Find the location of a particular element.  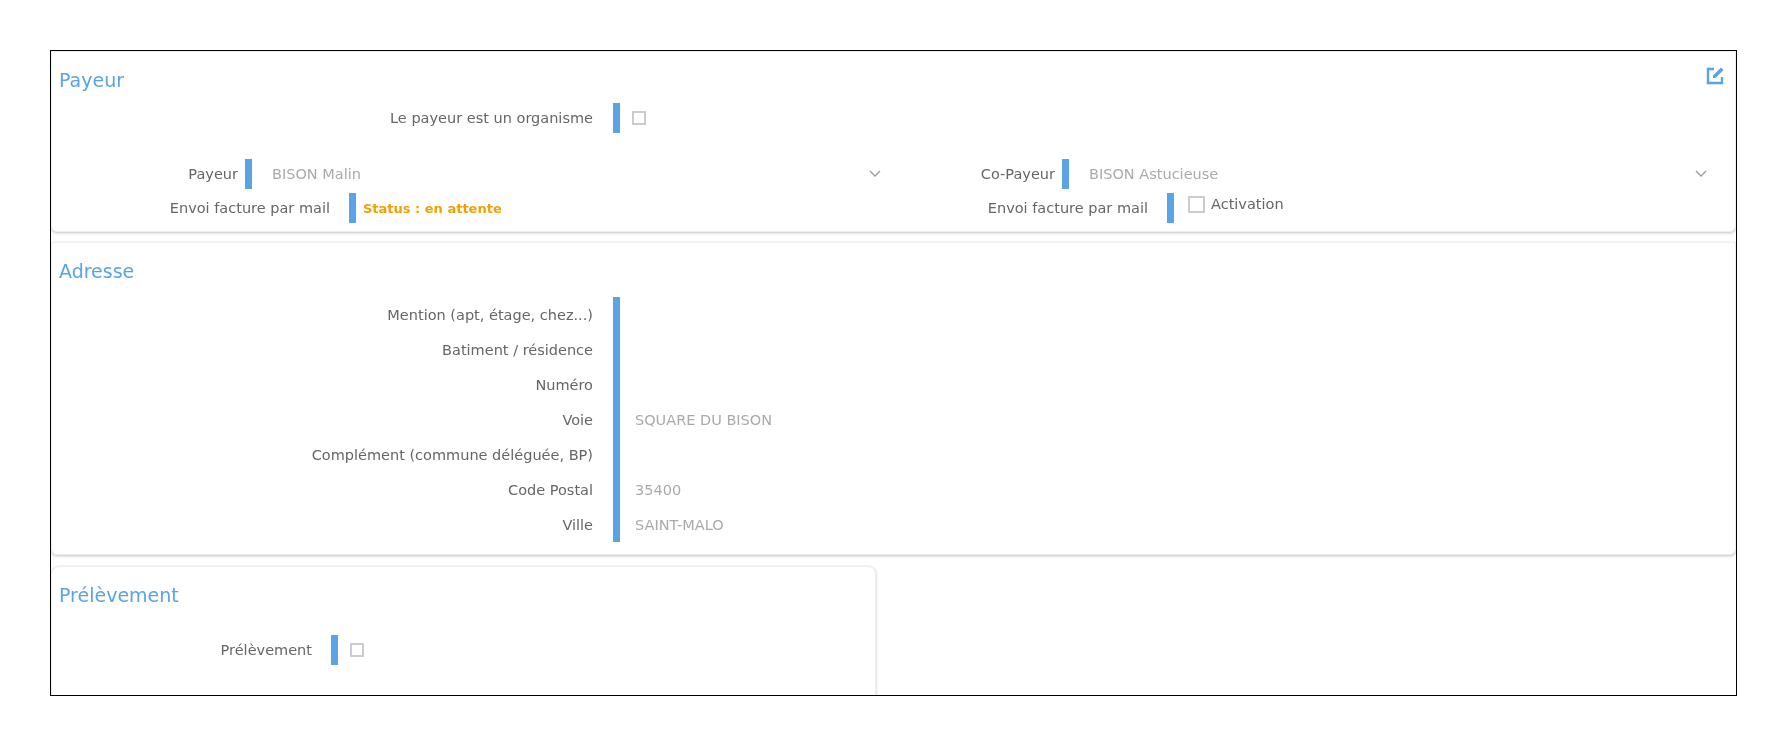

field-label: Le payeur est un organisme is located at coordinates (491, 118).